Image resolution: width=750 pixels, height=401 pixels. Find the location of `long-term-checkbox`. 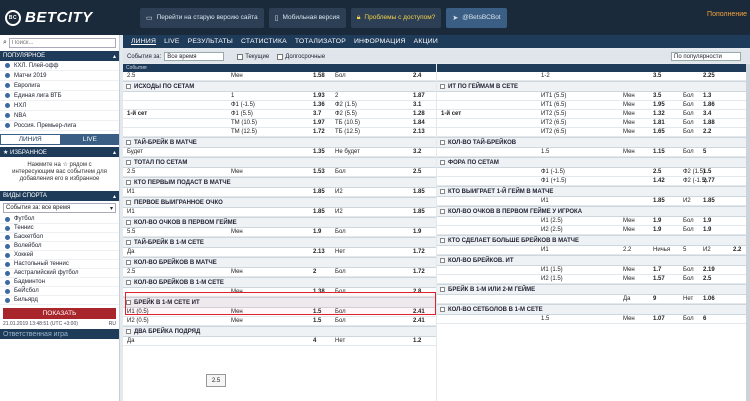

long-term-checkbox is located at coordinates (280, 56).